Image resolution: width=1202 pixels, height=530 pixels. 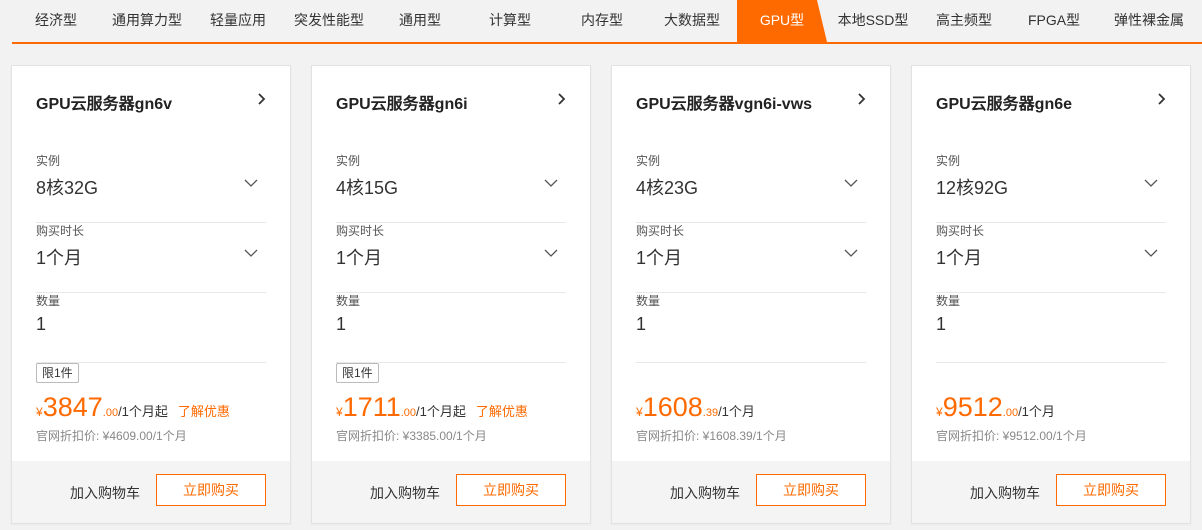 I want to click on instance-value: 4核15G, so click(x=367, y=188).